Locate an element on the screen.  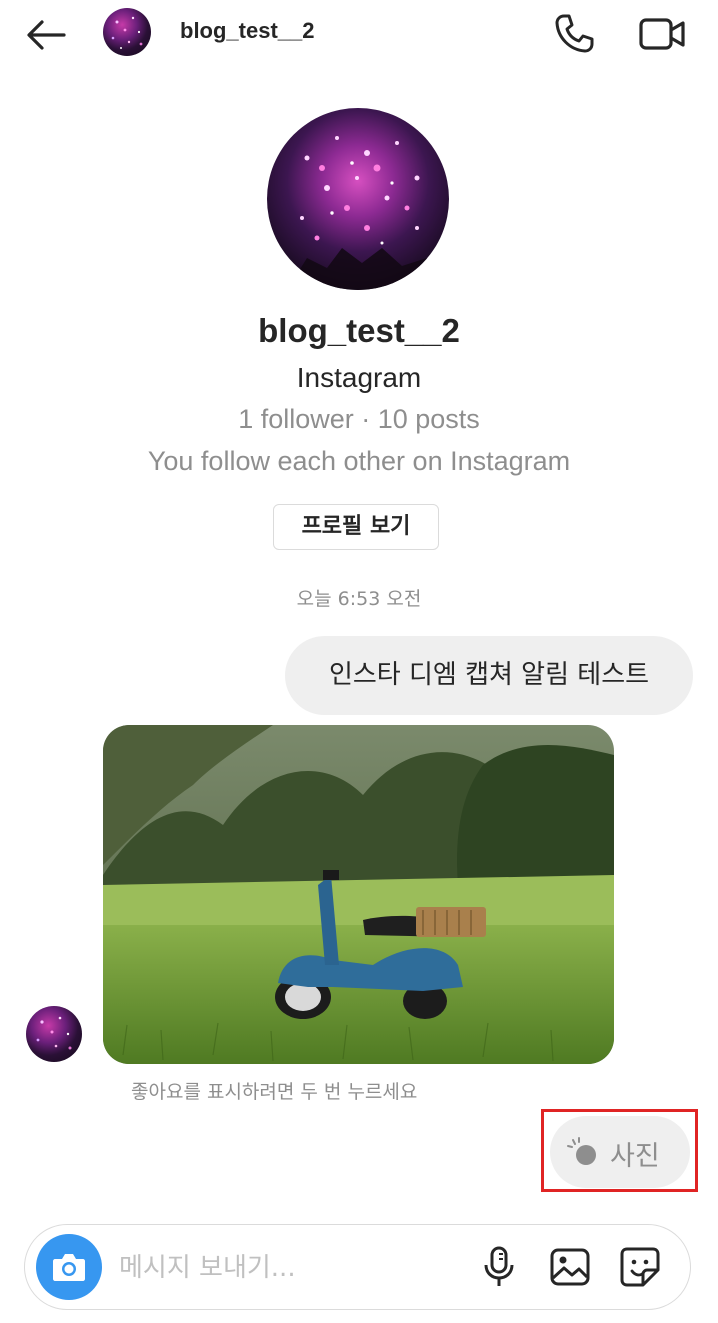
gallery-button is located at coordinates (570, 1267).